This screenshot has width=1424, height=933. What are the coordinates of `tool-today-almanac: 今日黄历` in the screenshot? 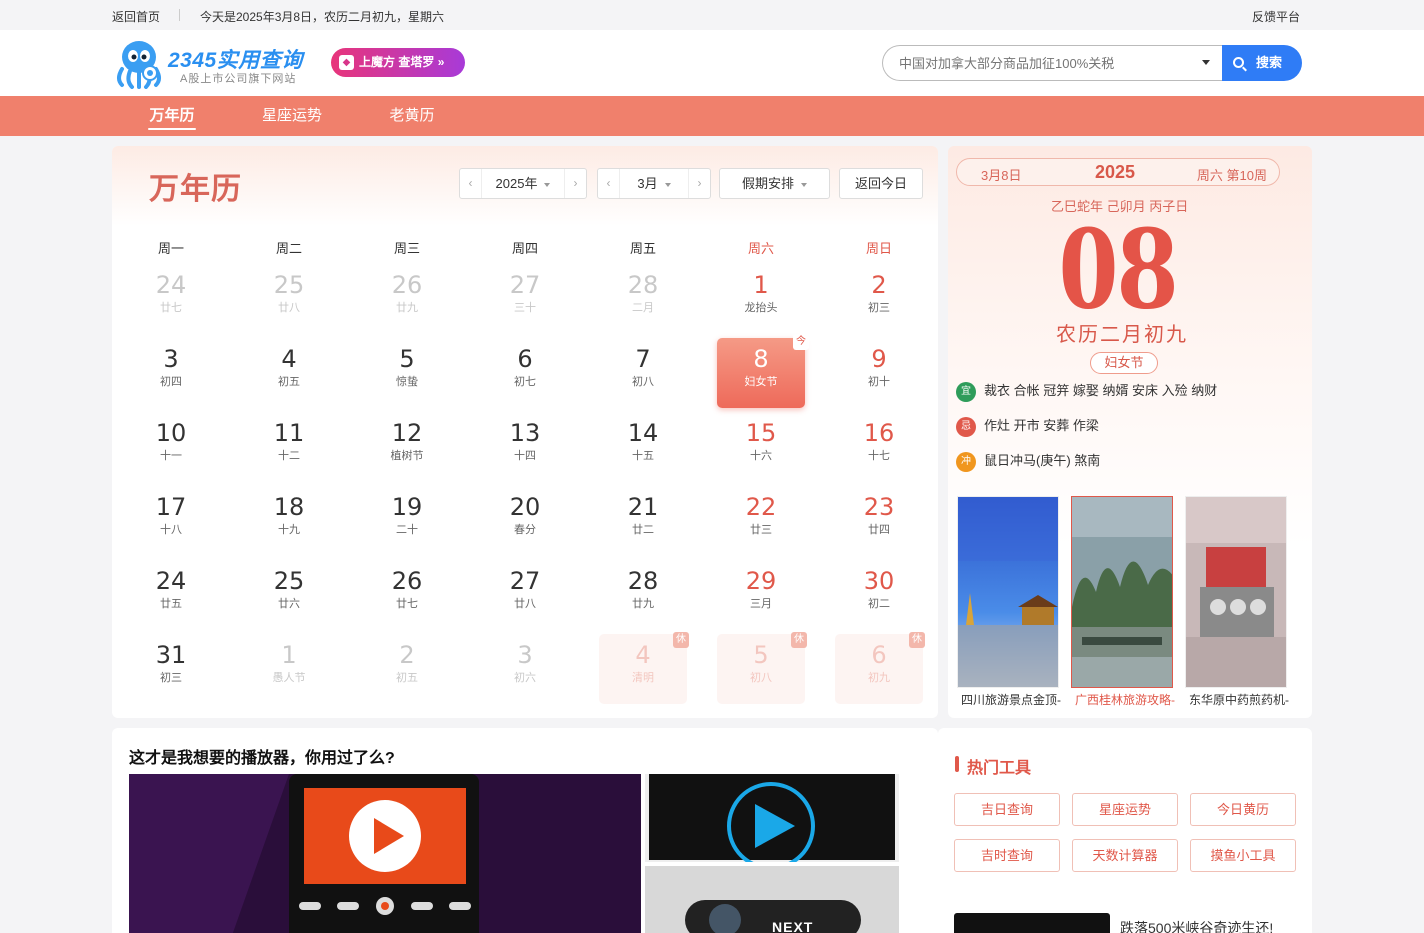 It's located at (1243, 809).